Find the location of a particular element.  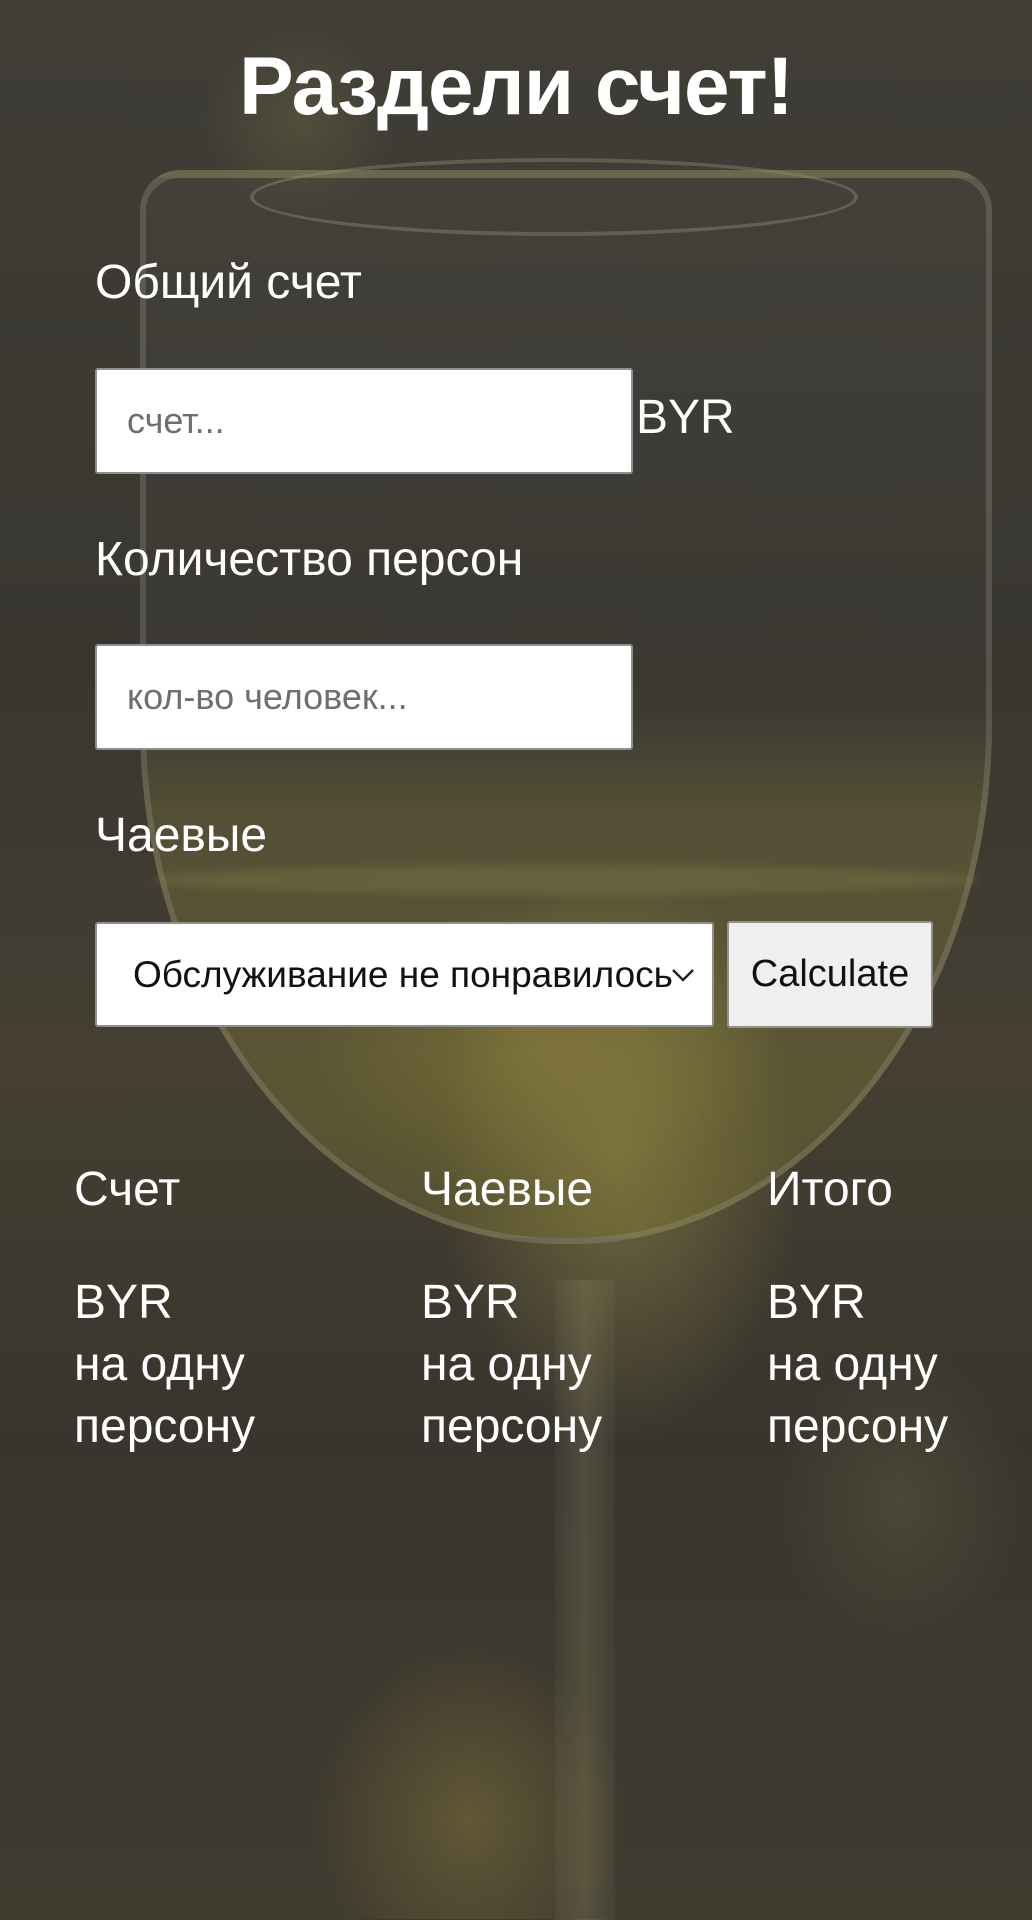

tips-label: Чаевые is located at coordinates (181, 835).